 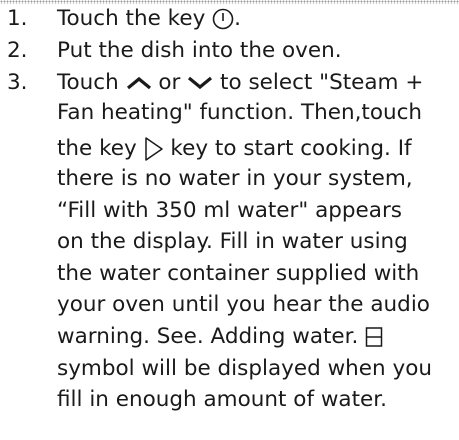 I want to click on step-text: Touch the key ., so click(x=149, y=19).